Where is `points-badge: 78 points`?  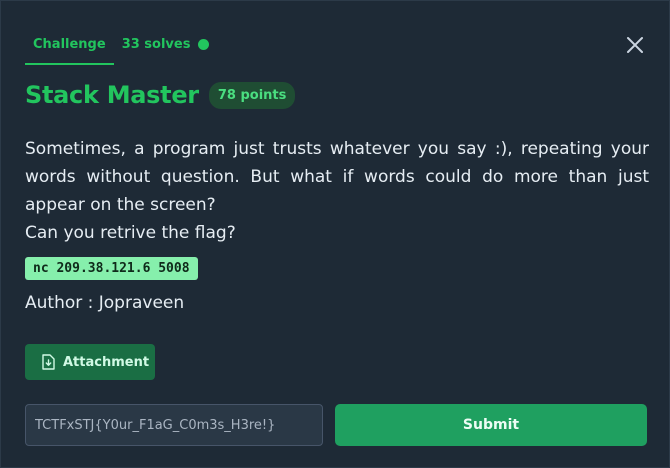 points-badge: 78 points is located at coordinates (252, 95).